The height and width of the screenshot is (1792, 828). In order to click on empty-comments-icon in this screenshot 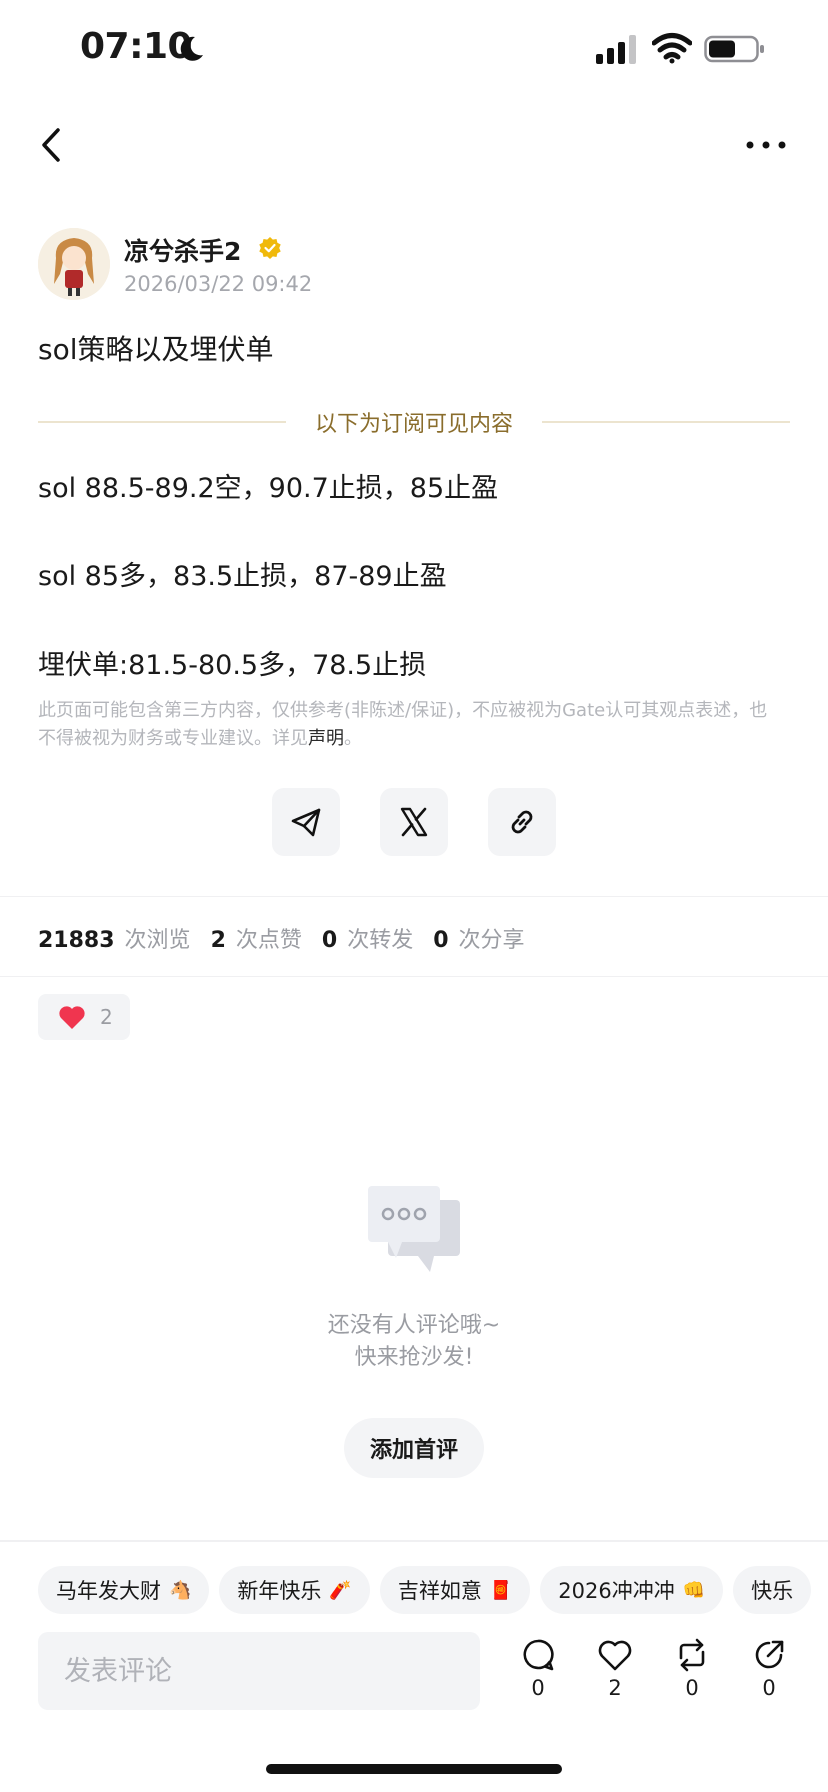, I will do `click(414, 1229)`.